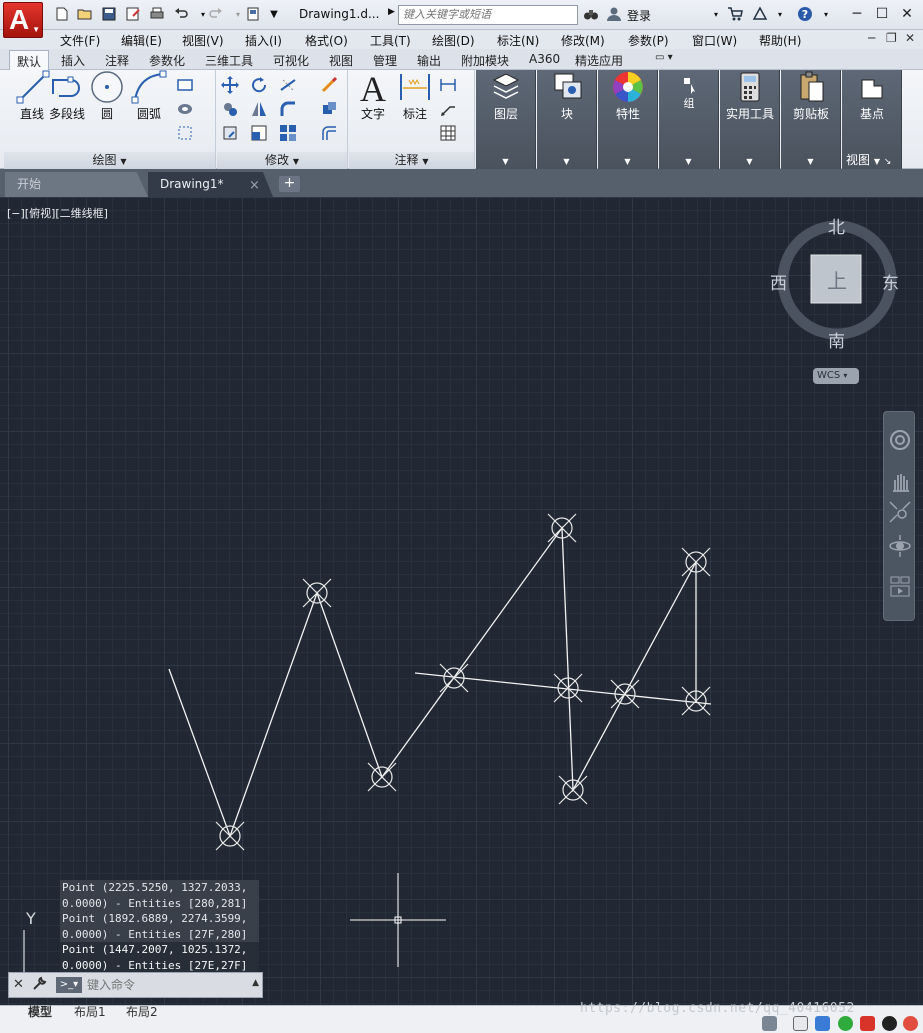 The image size is (923, 1033). What do you see at coordinates (810, 160) in the screenshot?
I see `clipboard-expand-icon: ▼` at bounding box center [810, 160].